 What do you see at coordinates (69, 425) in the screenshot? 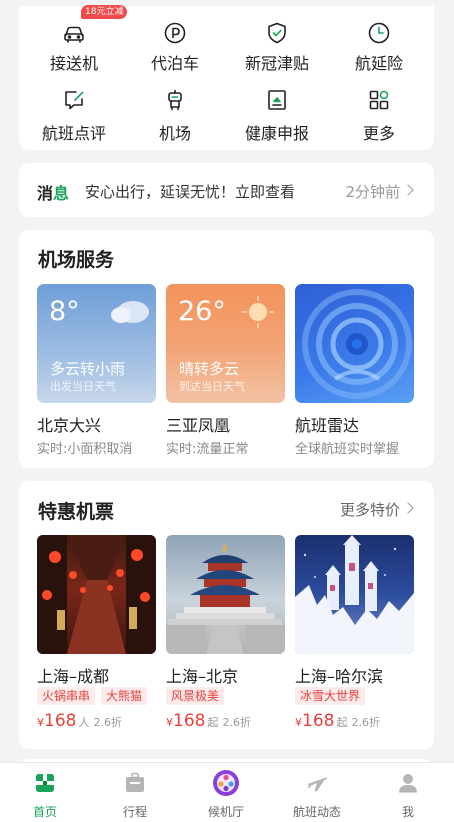
I see `tile-name: 北京大兴` at bounding box center [69, 425].